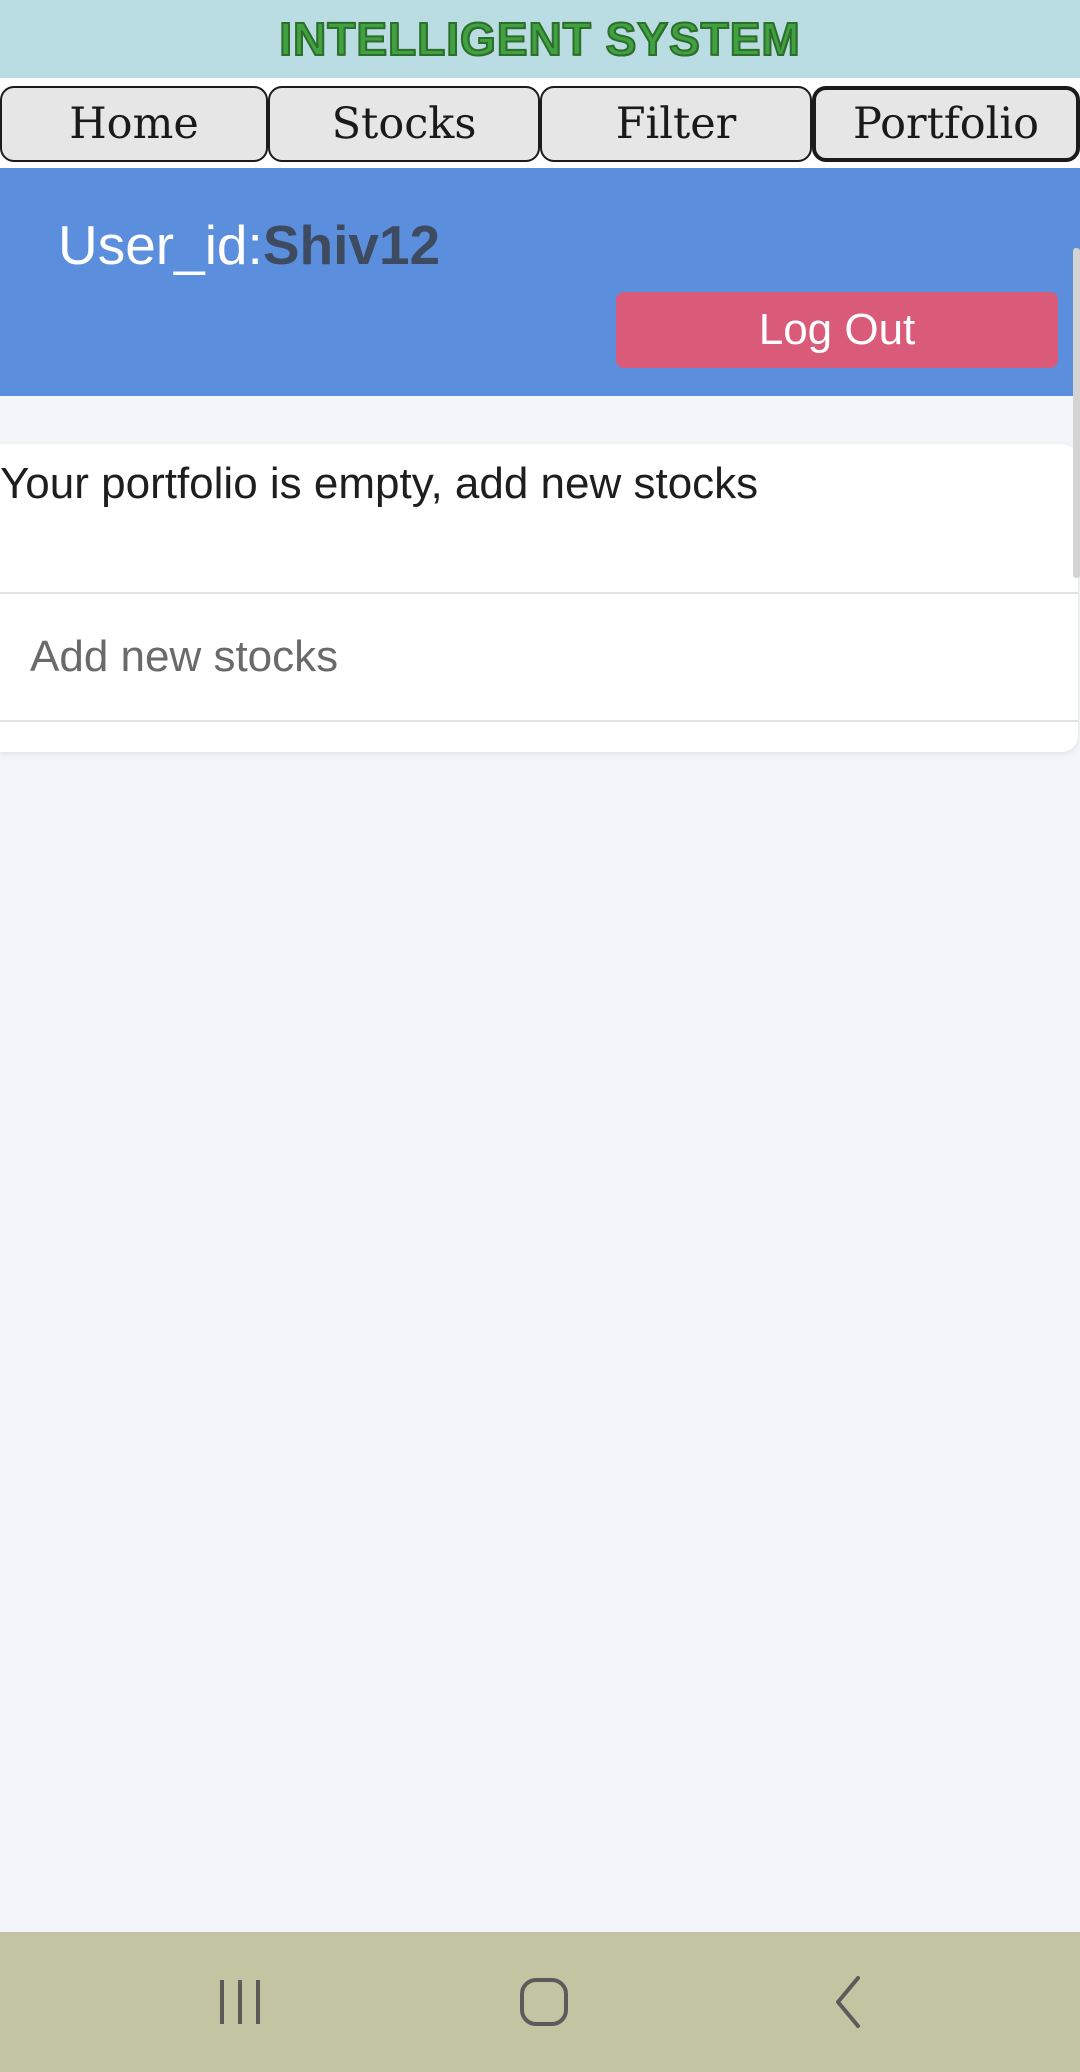  What do you see at coordinates (676, 124) in the screenshot?
I see `tab-filter: Filter` at bounding box center [676, 124].